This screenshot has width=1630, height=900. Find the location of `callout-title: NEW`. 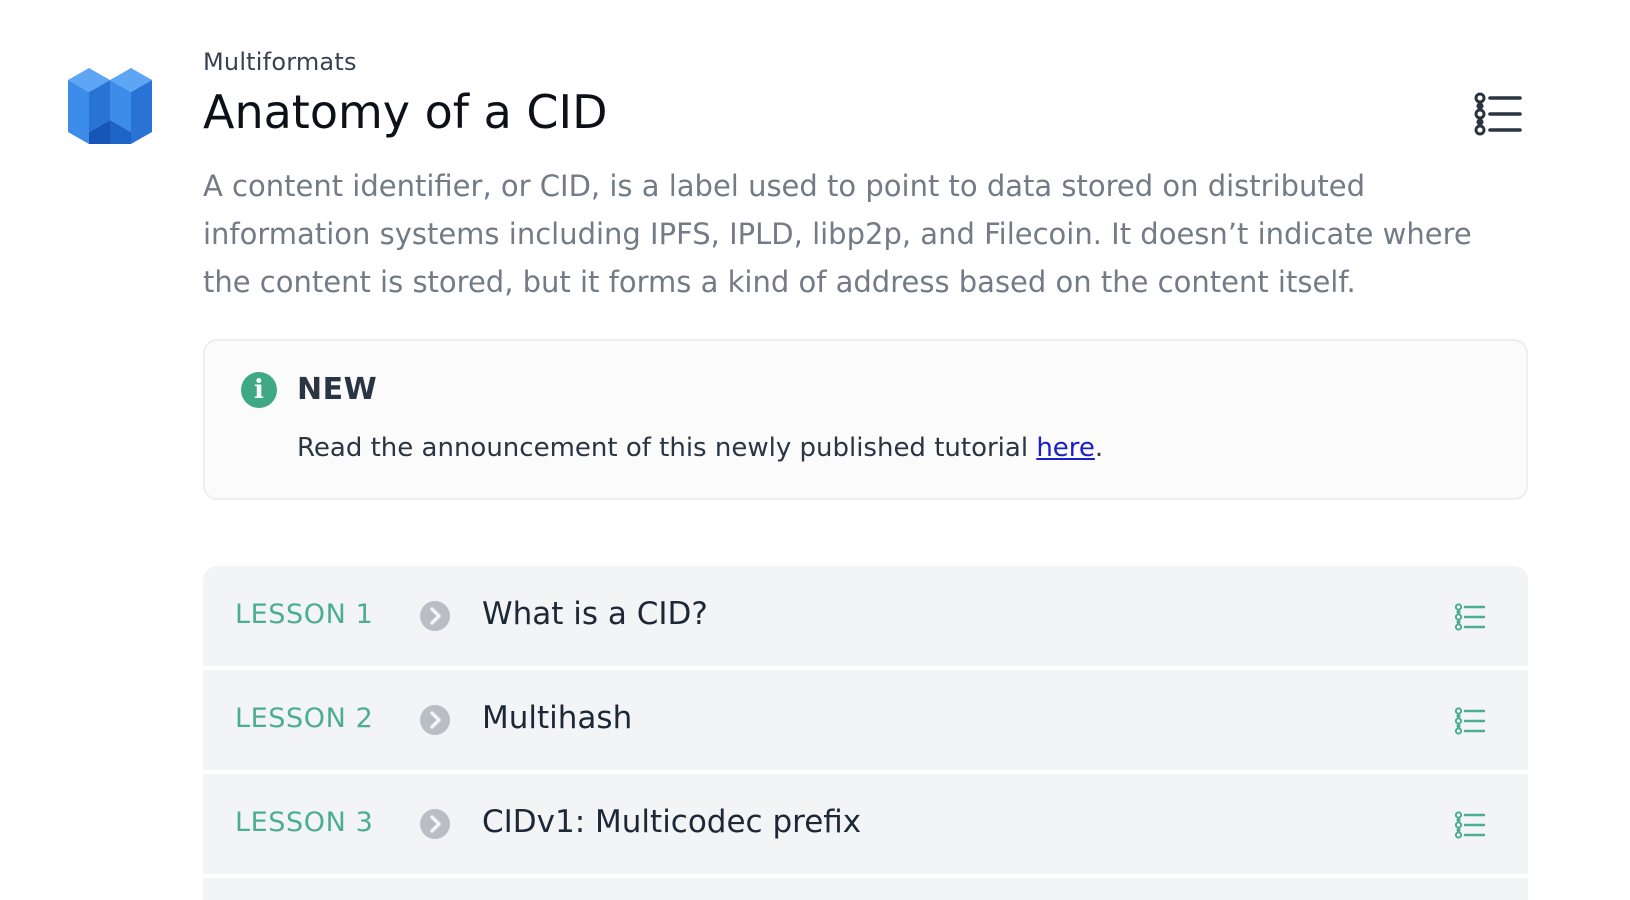

callout-title: NEW is located at coordinates (337, 389).